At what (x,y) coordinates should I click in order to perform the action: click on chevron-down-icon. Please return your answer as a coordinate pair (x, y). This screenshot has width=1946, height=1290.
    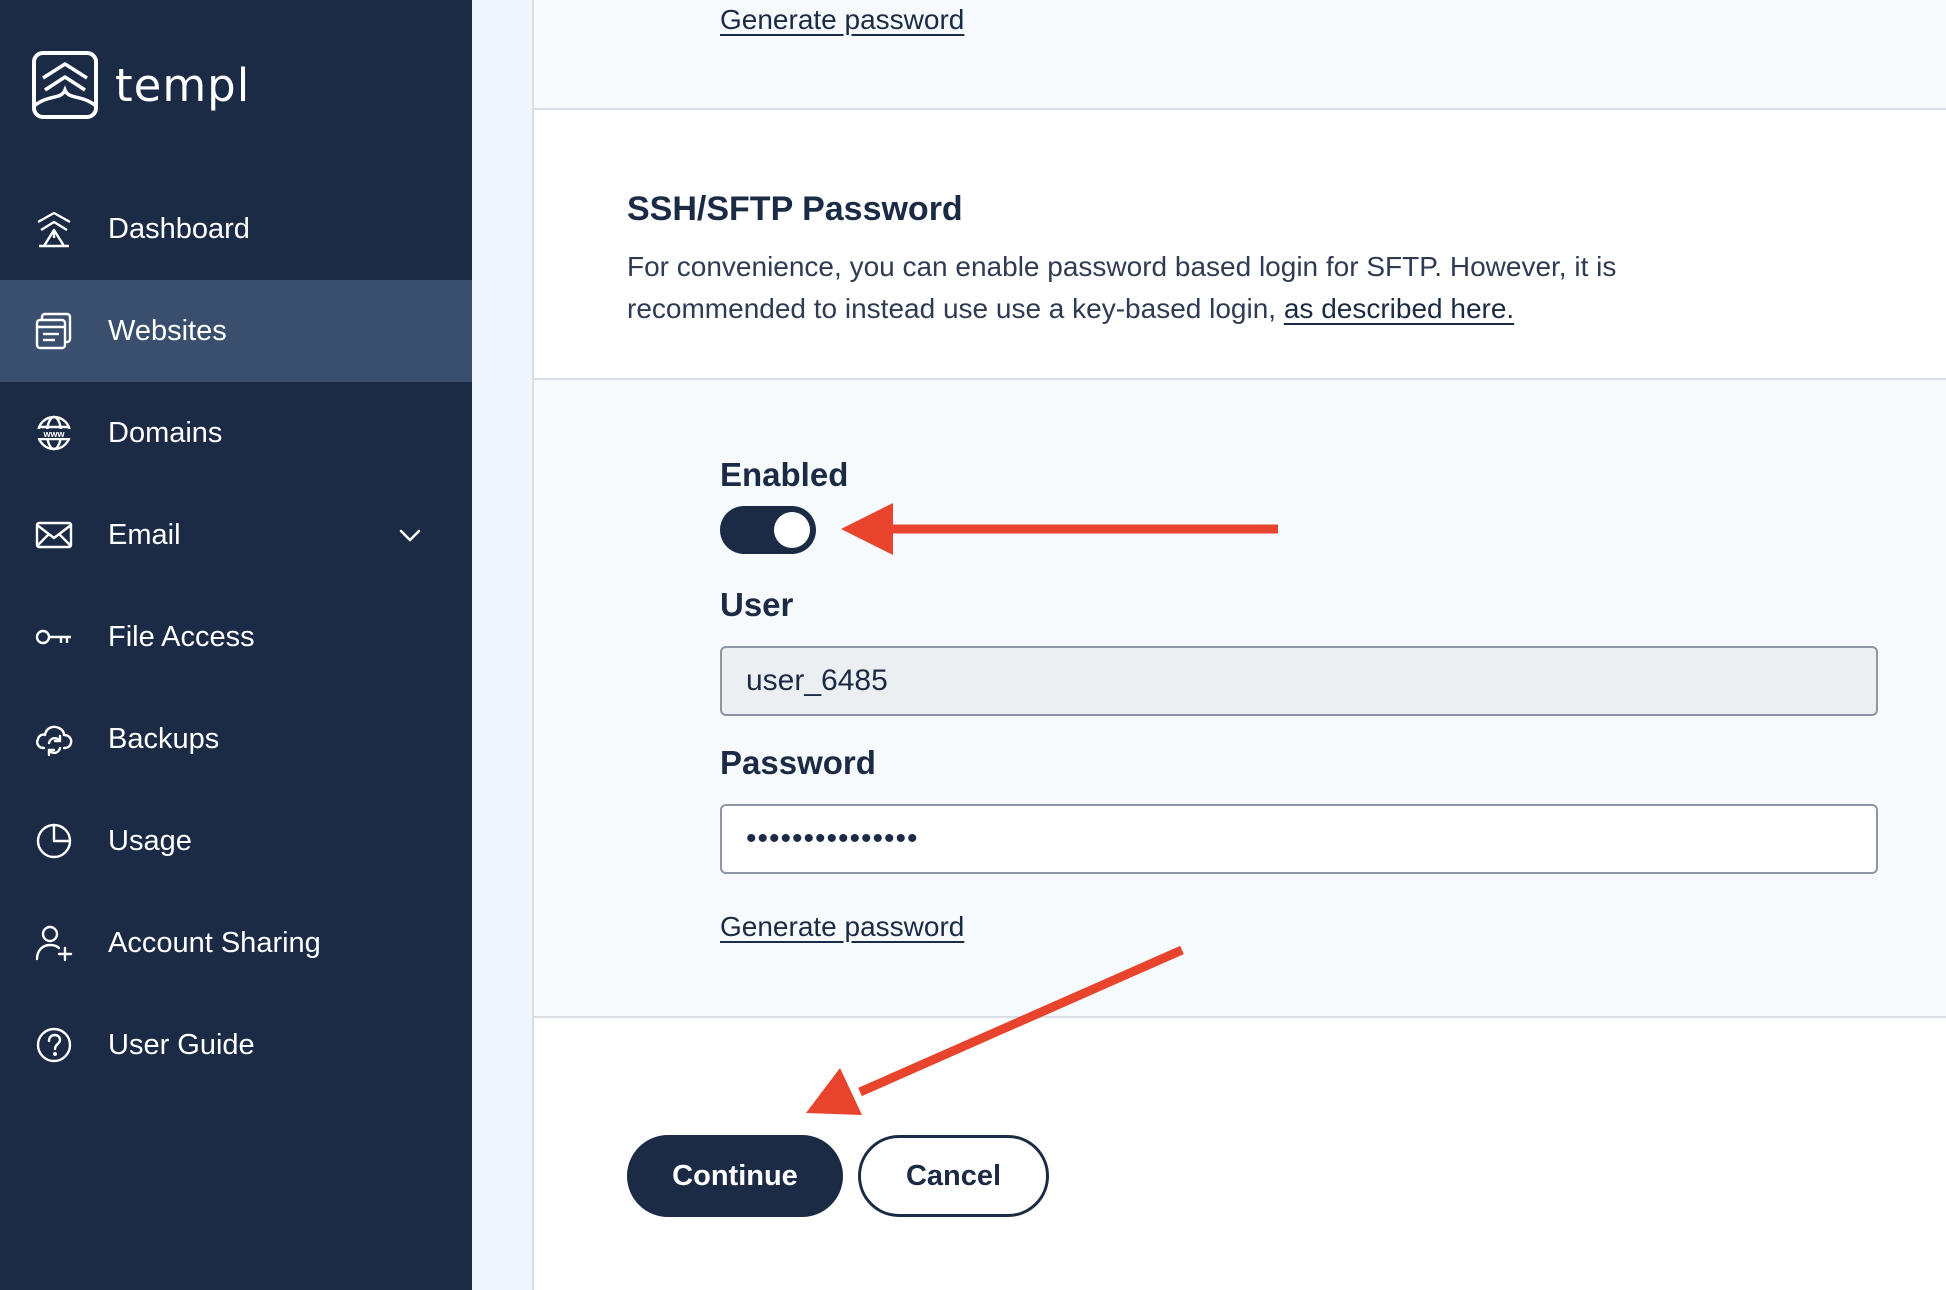
    Looking at the image, I should click on (410, 535).